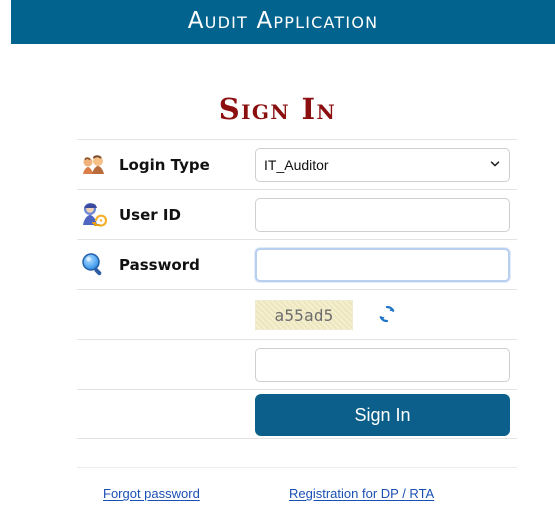 Image resolution: width=555 pixels, height=513 pixels. I want to click on login-type-label: Login Type, so click(164, 164).